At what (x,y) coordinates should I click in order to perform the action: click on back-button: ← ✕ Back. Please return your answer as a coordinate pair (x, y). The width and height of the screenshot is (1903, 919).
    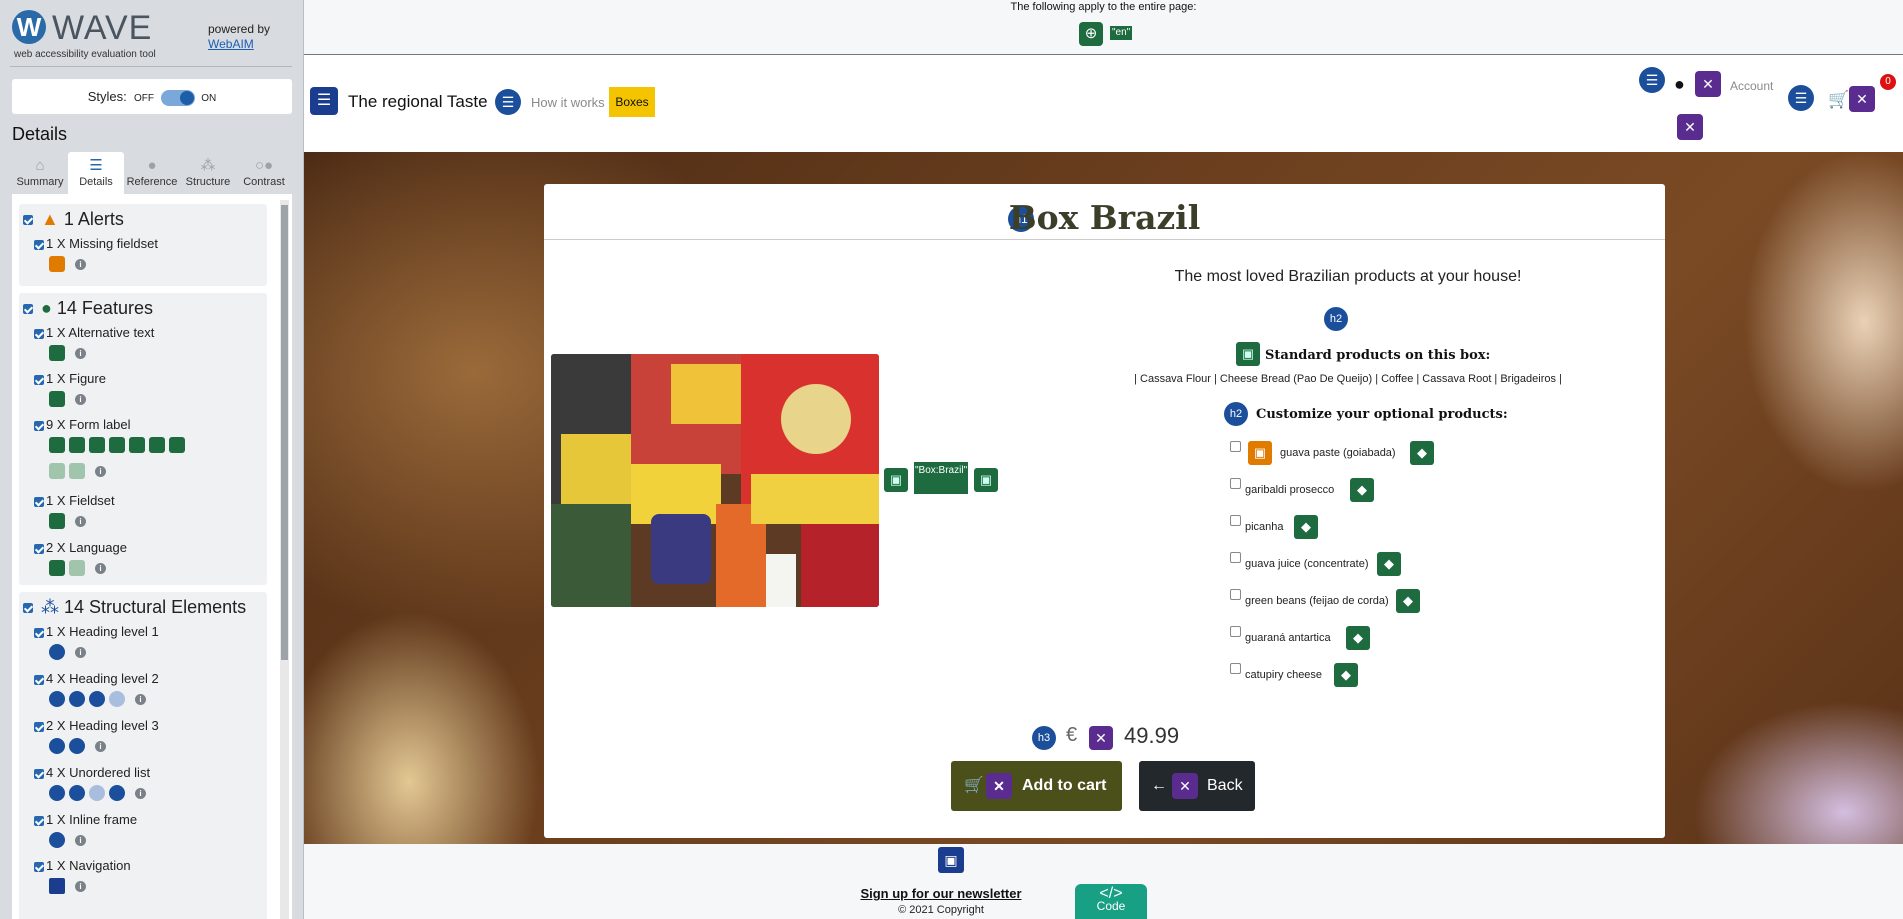
    Looking at the image, I should click on (1197, 786).